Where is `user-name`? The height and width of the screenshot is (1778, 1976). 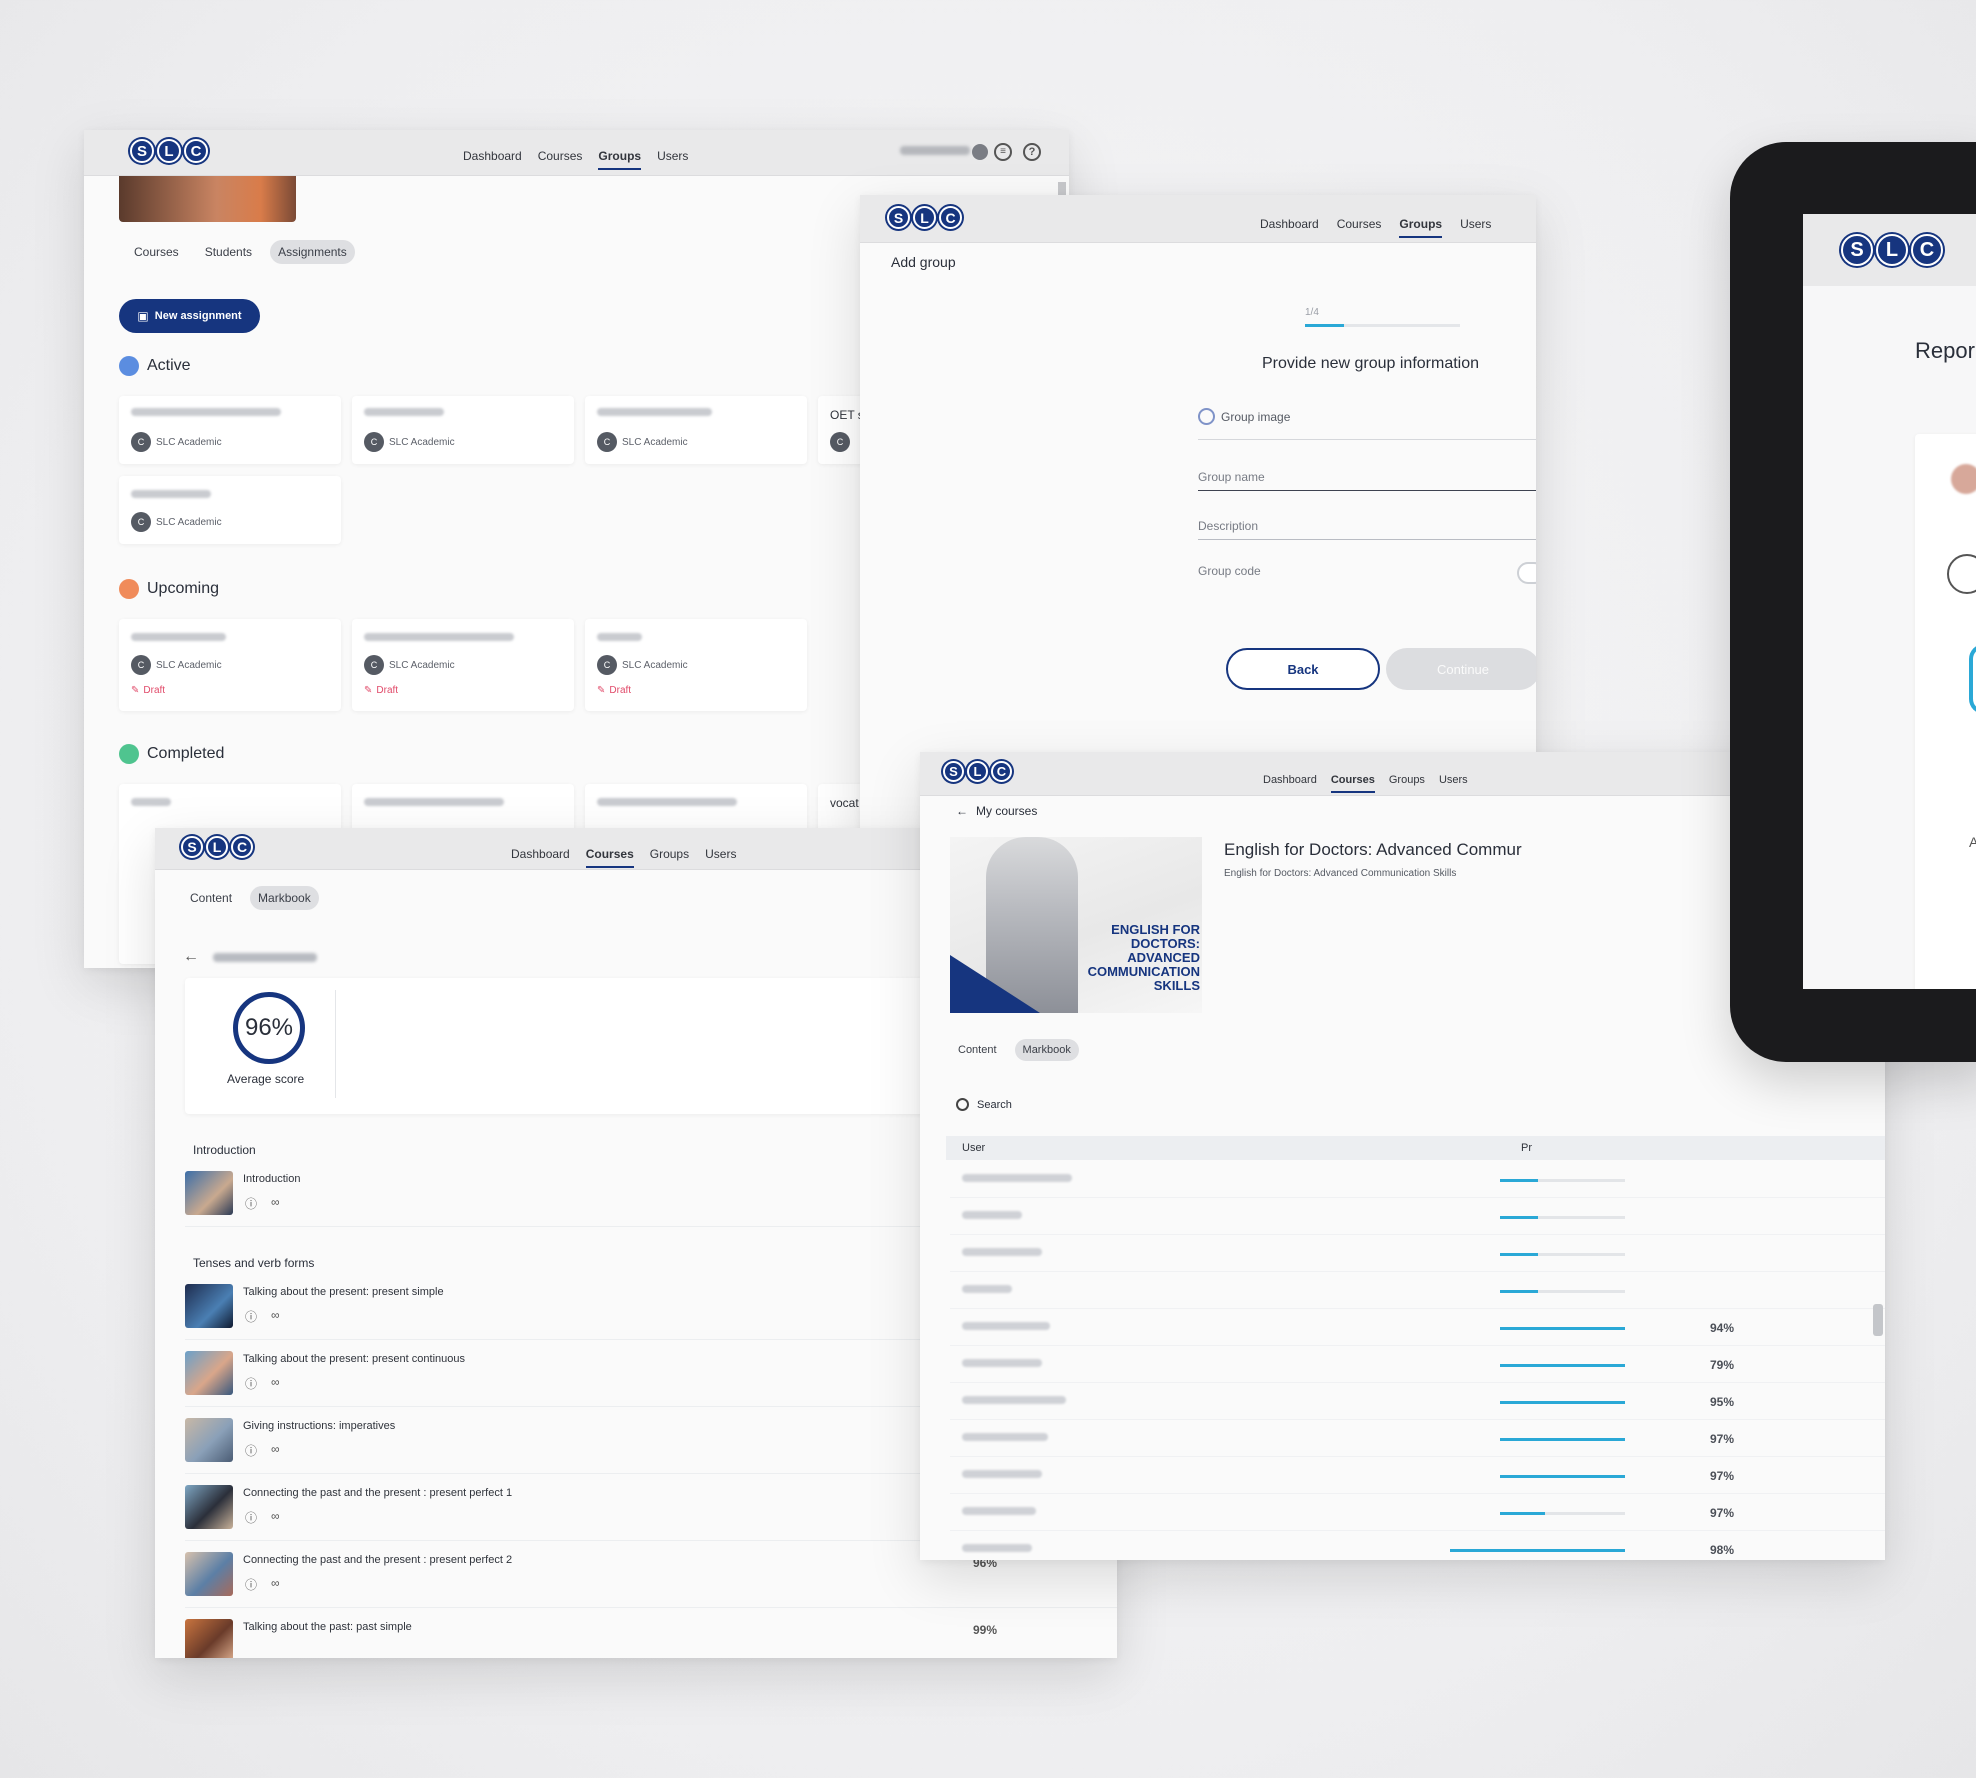 user-name is located at coordinates (1005, 1437).